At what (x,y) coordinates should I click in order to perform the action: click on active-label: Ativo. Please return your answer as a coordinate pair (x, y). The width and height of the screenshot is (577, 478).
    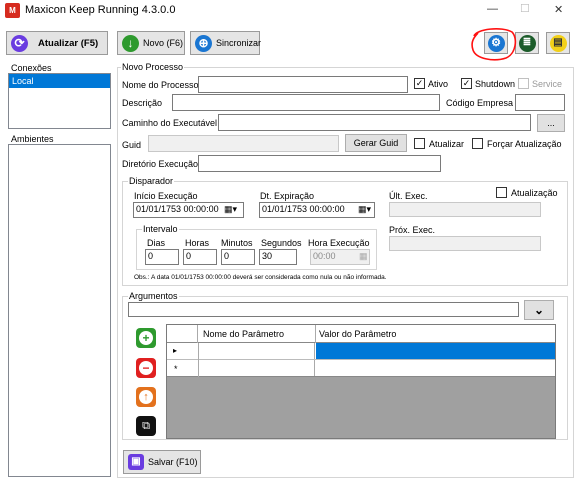
    Looking at the image, I should click on (438, 84).